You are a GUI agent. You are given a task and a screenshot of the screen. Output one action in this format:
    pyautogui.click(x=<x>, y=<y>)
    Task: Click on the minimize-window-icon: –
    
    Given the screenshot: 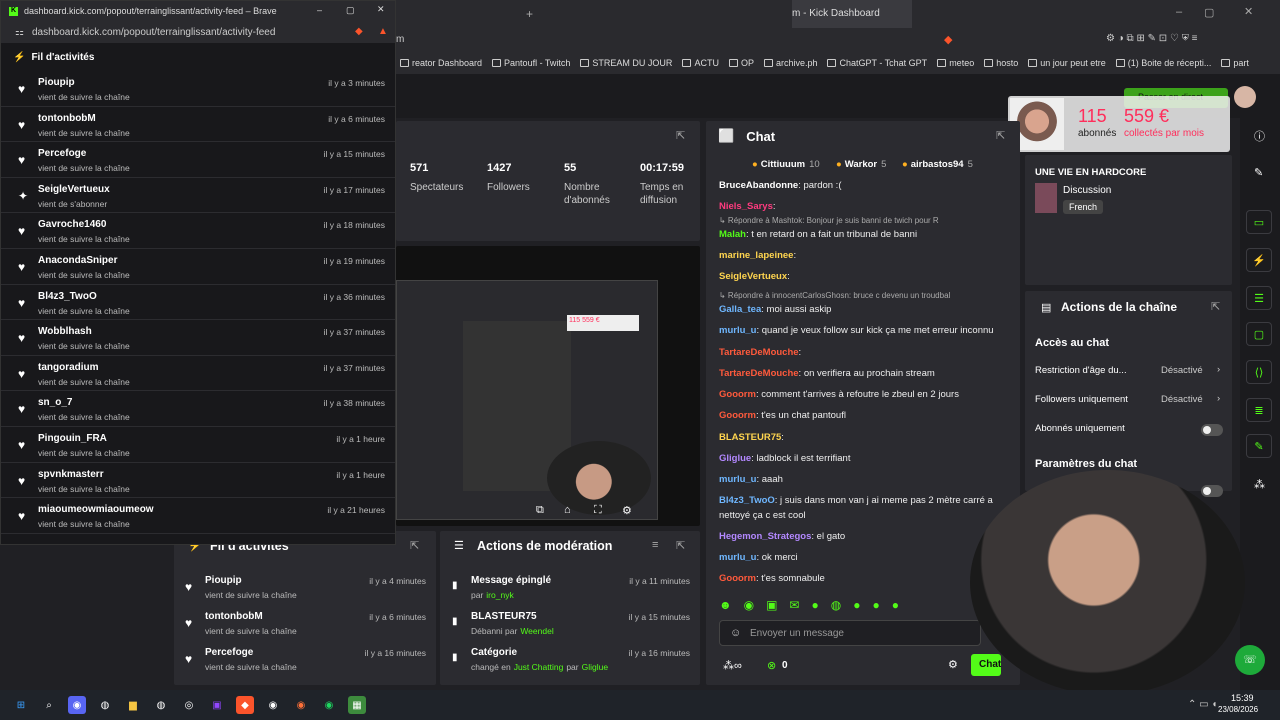 What is the action you would take?
    pyautogui.click(x=1179, y=12)
    